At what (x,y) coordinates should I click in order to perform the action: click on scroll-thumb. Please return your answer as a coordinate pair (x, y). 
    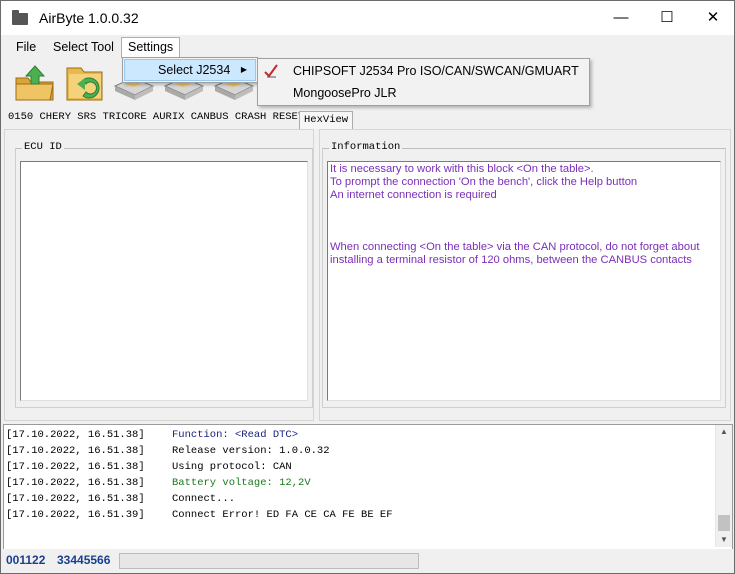
    Looking at the image, I should click on (724, 523).